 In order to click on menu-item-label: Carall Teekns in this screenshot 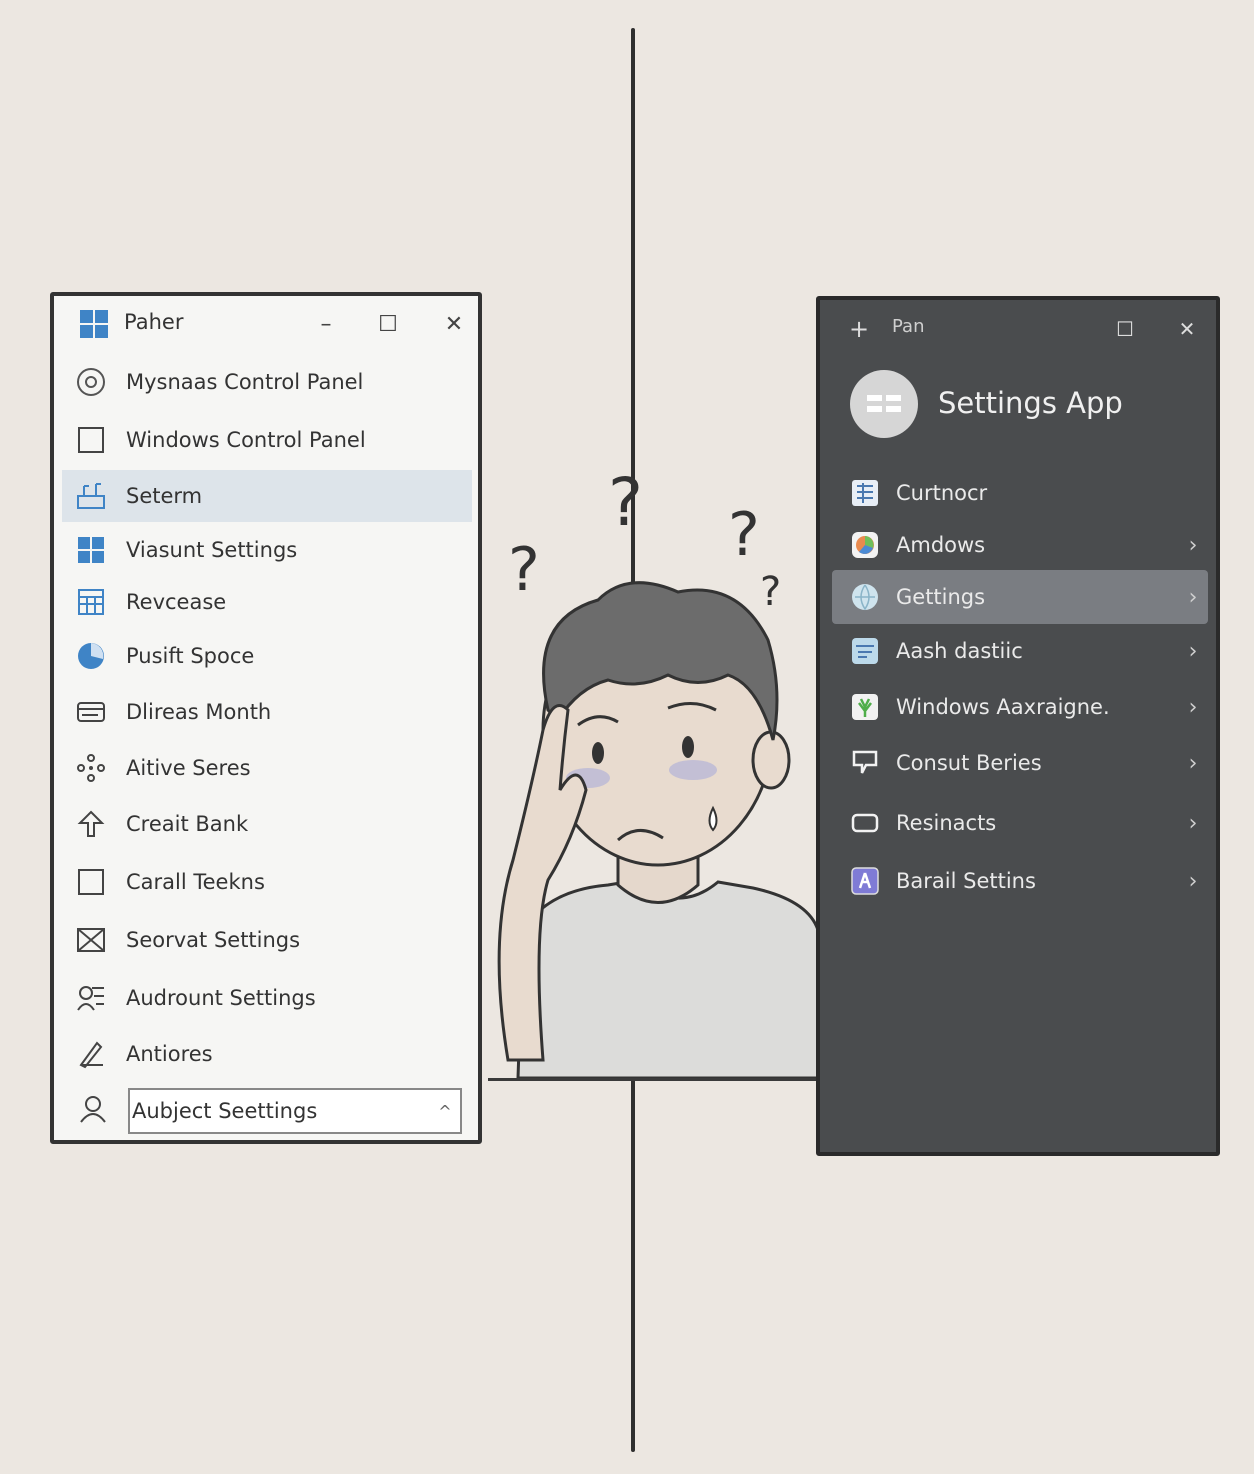, I will do `click(195, 882)`.